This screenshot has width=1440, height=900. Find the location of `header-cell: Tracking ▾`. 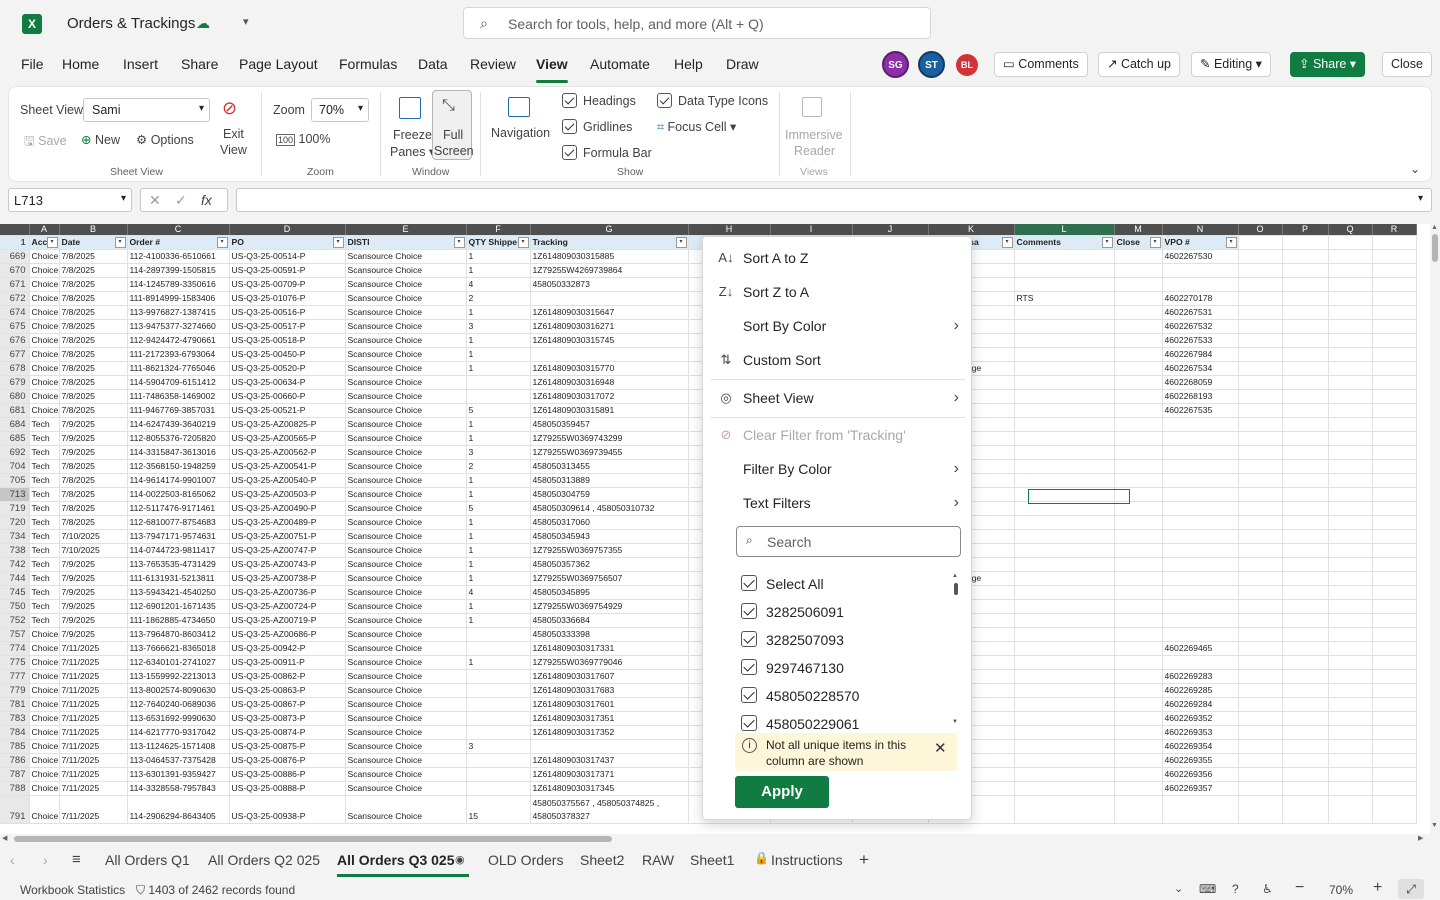

header-cell: Tracking ▾ is located at coordinates (609, 242).